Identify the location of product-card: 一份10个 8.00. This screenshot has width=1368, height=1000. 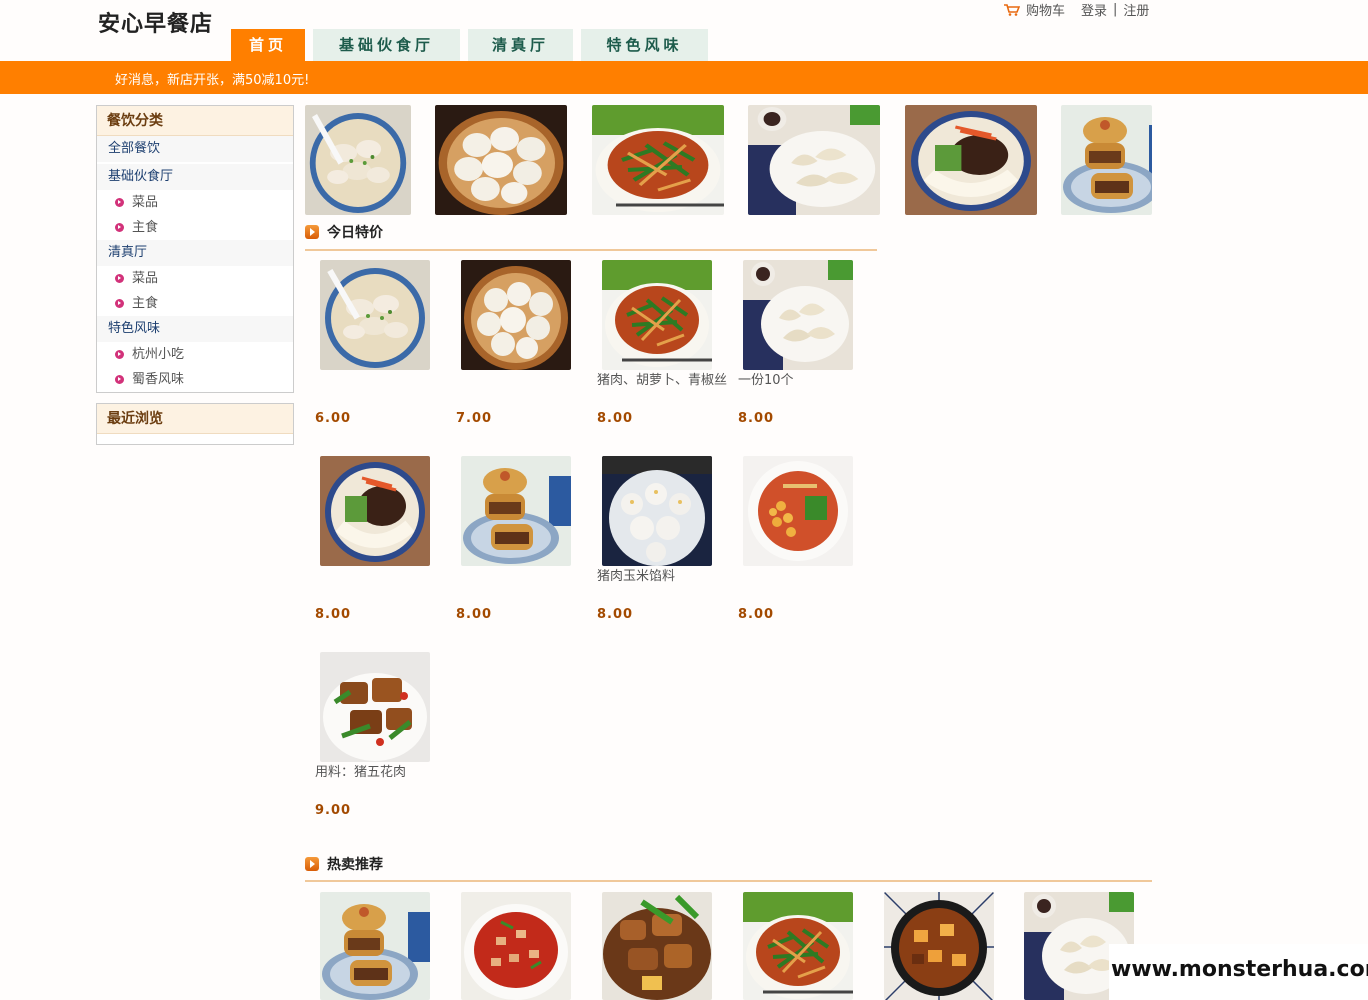
(805, 343).